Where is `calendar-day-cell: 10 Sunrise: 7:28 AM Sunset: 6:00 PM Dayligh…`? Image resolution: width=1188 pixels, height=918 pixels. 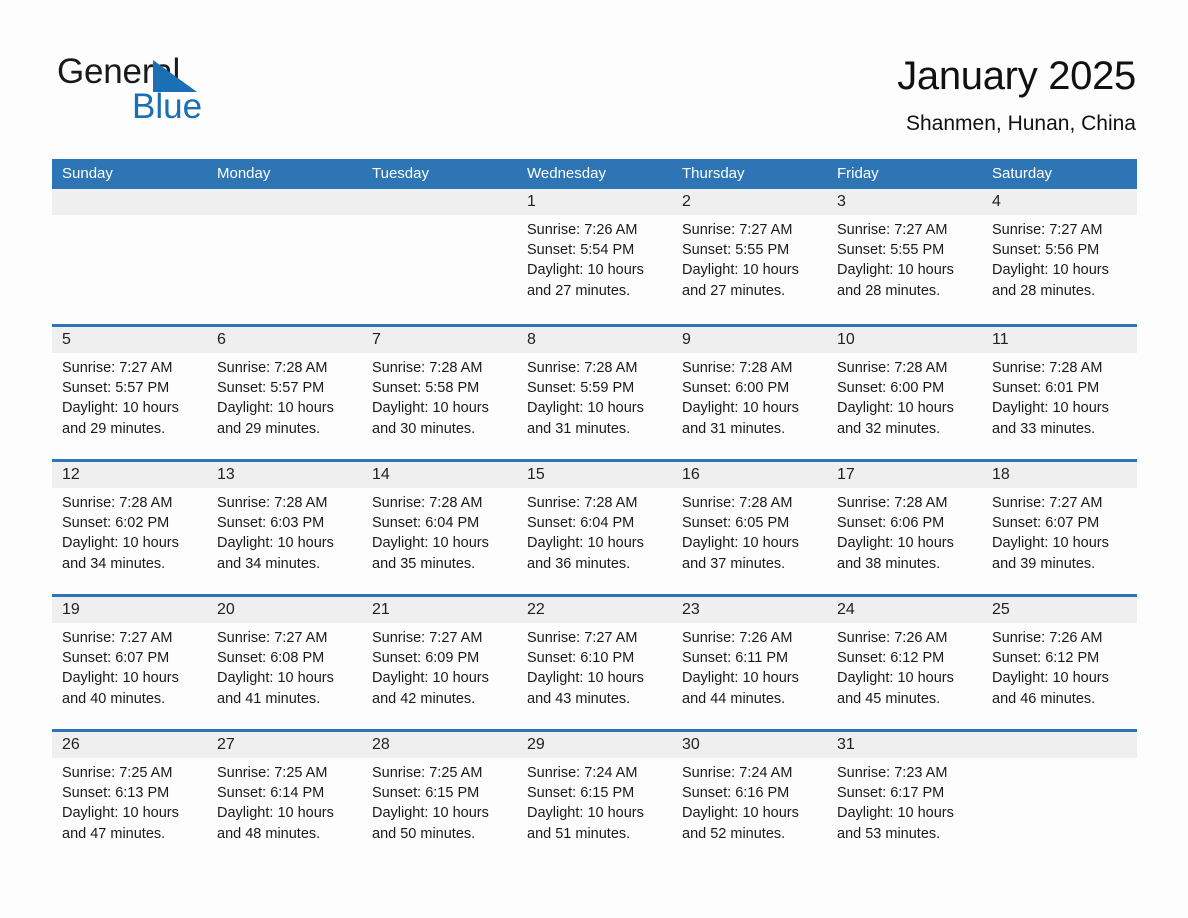 calendar-day-cell: 10 Sunrise: 7:28 AM Sunset: 6:00 PM Dayligh… is located at coordinates (904, 393).